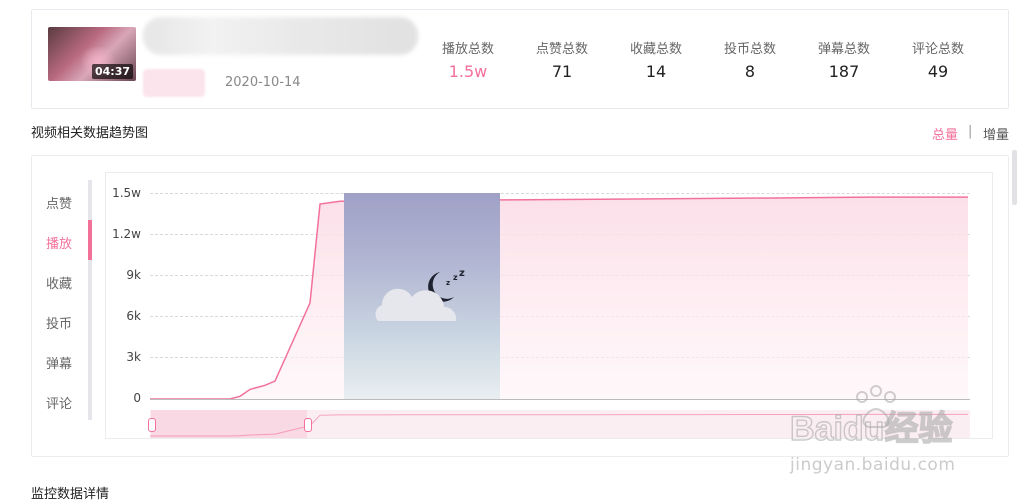  Describe the element at coordinates (112, 71) in the screenshot. I see `video-duration: 04:37` at that location.